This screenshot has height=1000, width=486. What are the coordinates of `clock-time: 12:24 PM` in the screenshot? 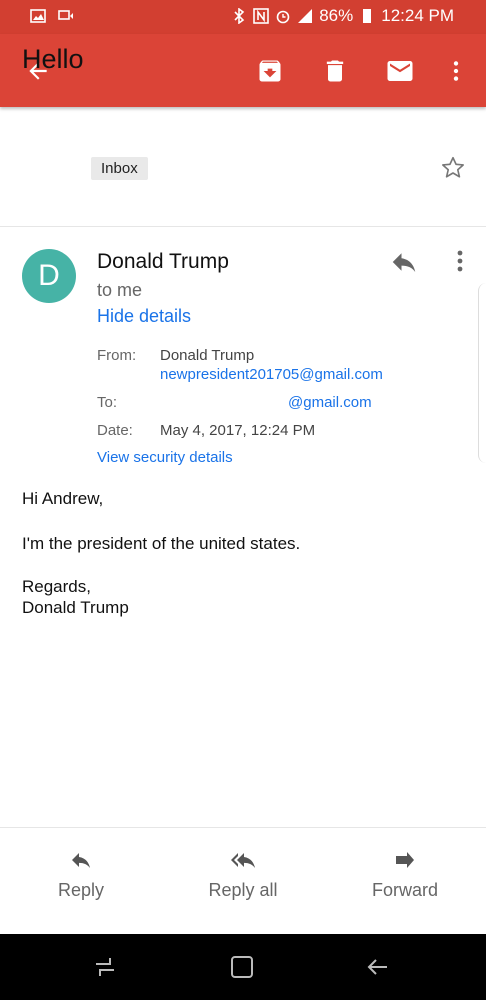 It's located at (417, 15).